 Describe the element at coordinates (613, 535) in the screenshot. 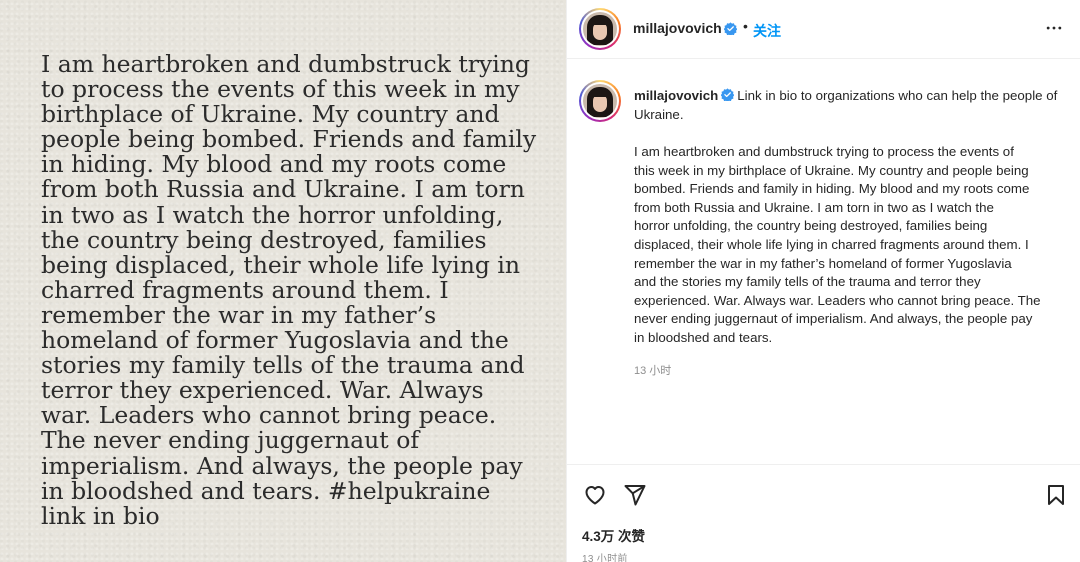

I see `like-count: 4.3万 次赞` at that location.